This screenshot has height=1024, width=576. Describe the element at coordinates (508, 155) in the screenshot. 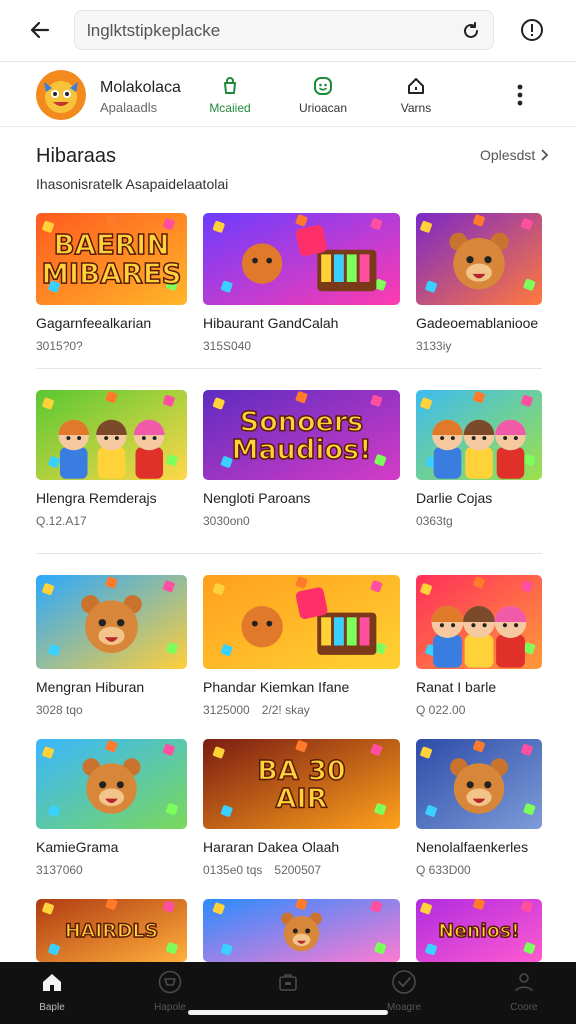

I see `section-link-label: Oplesdst` at that location.